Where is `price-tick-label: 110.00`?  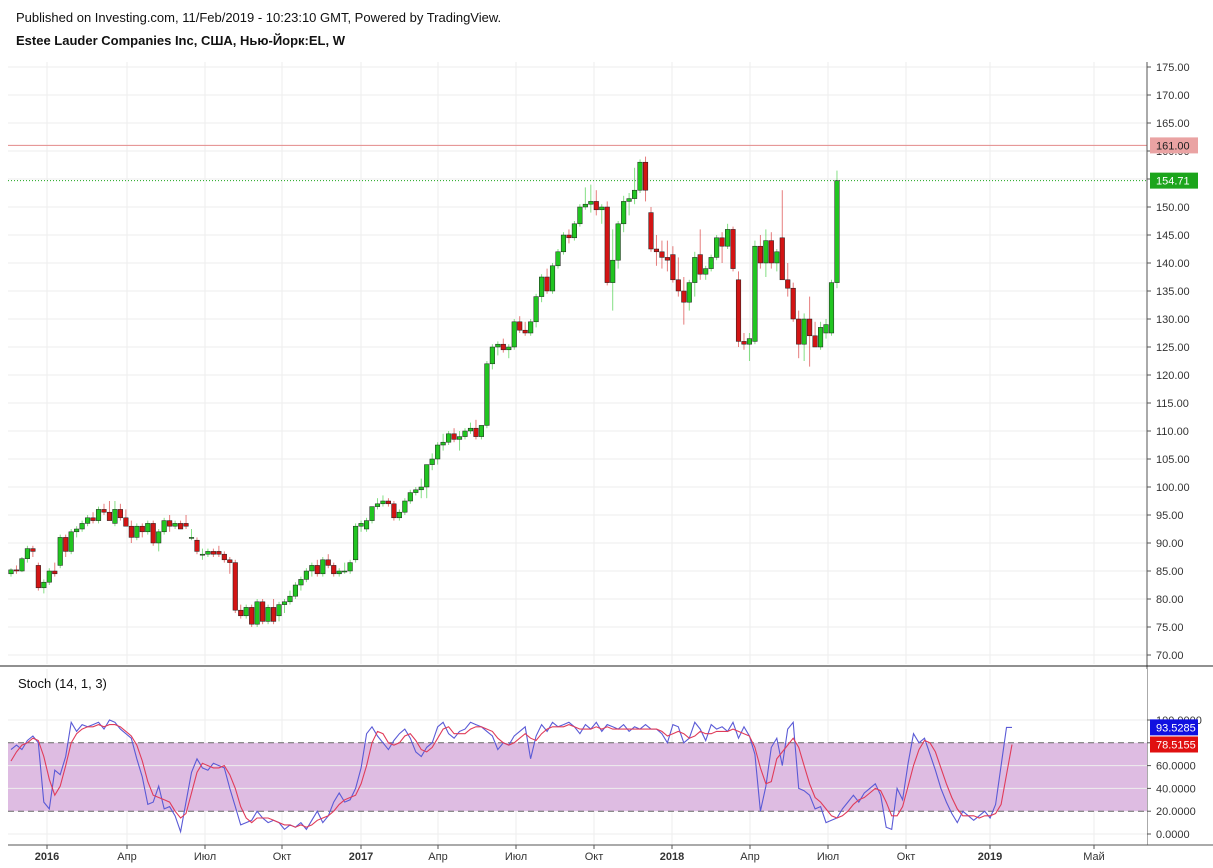 price-tick-label: 110.00 is located at coordinates (1172, 432).